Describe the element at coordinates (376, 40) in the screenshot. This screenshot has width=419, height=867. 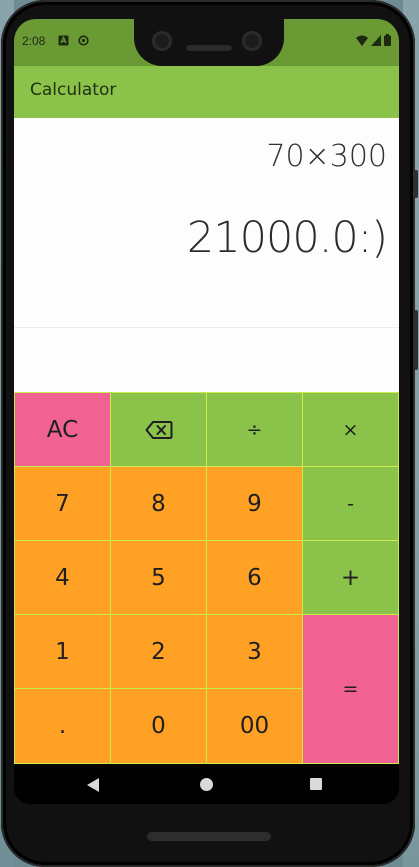
I see `signal-icon` at that location.